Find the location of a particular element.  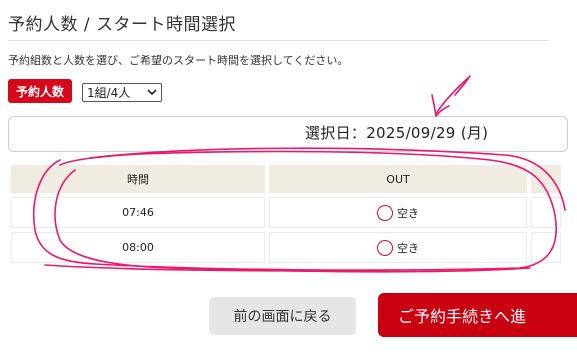

selected-date: 選択日：2025/09/29 (月) is located at coordinates (397, 133).